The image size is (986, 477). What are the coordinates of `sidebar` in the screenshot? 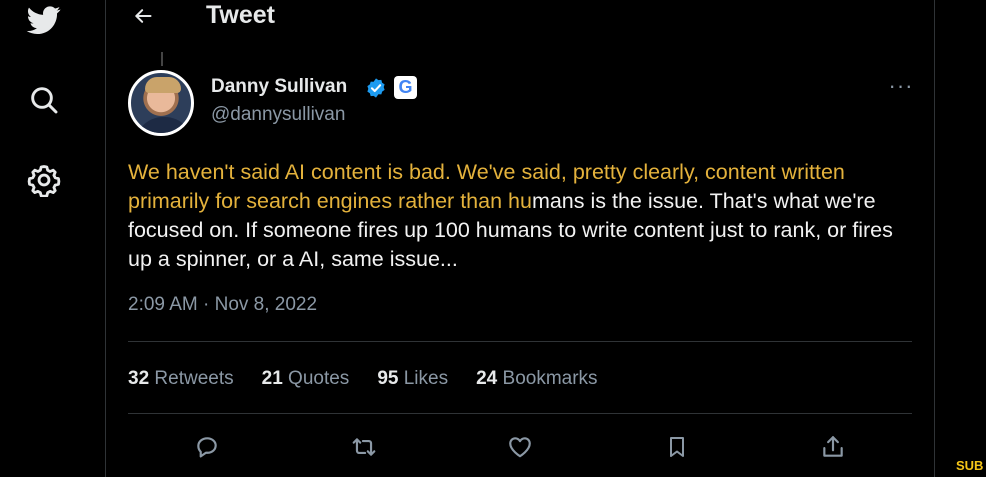 It's located at (52, 238).